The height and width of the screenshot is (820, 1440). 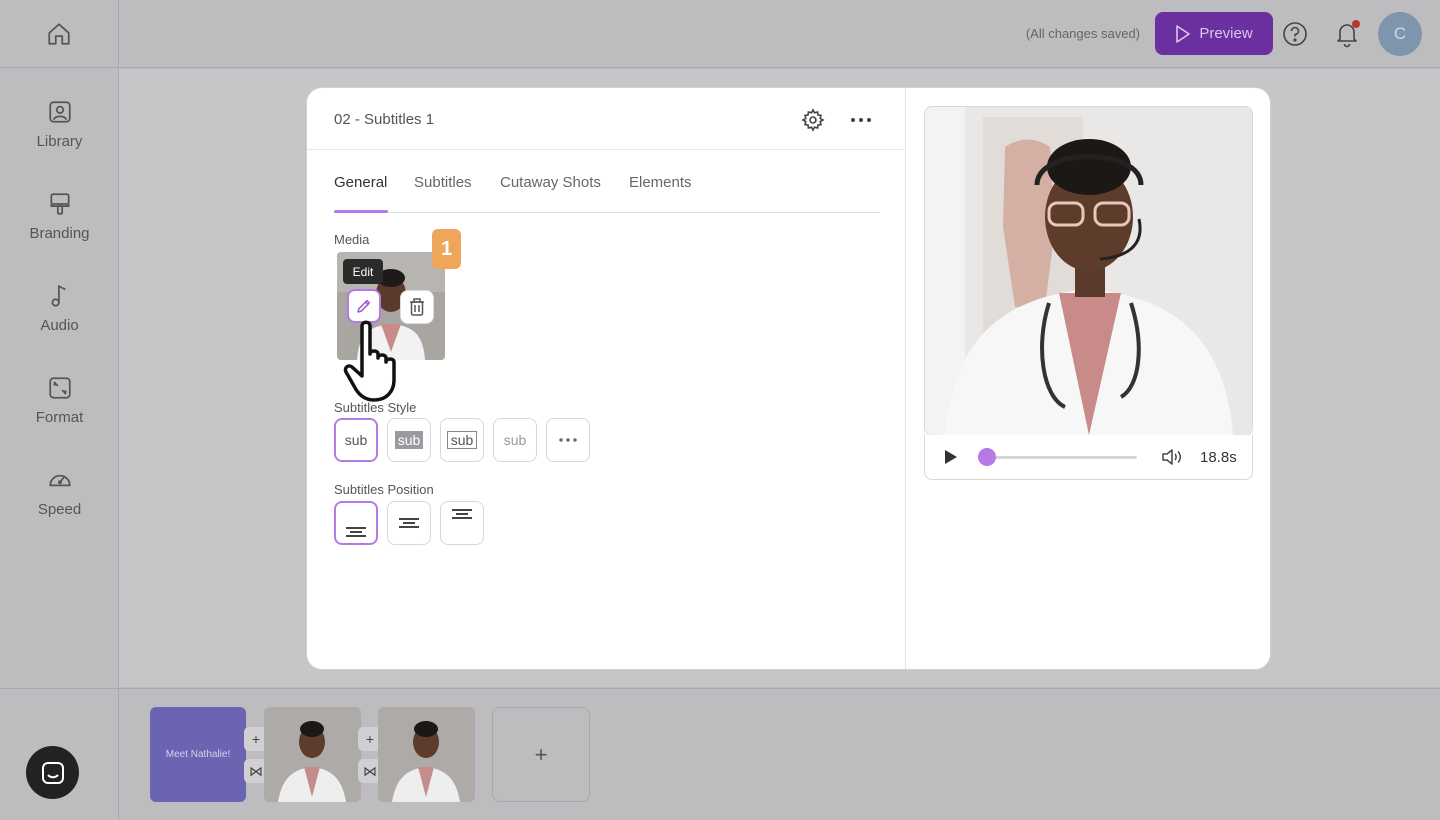 I want to click on help-button, so click(x=1295, y=36).